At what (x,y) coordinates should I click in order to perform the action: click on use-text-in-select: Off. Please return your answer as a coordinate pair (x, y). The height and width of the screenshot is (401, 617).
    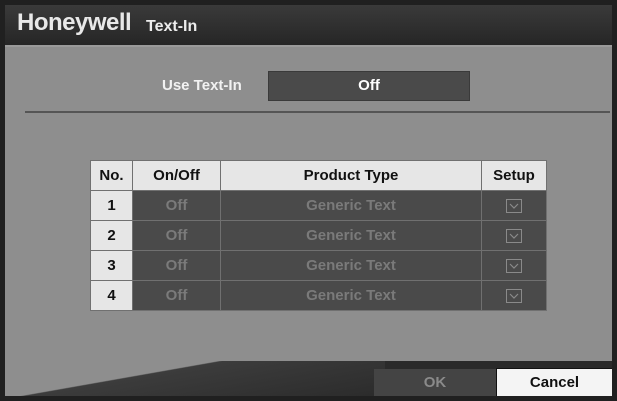
    Looking at the image, I should click on (369, 86).